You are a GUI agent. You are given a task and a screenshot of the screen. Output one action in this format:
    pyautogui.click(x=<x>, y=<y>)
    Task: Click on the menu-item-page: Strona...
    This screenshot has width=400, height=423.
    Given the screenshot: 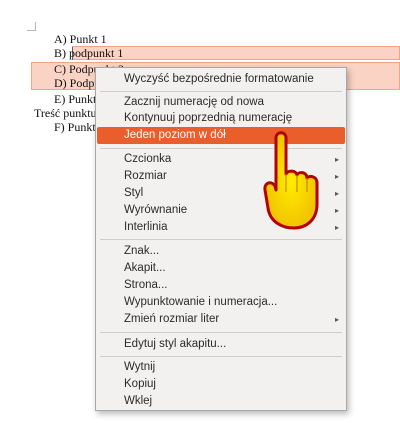 What is the action you would take?
    pyautogui.click(x=221, y=285)
    